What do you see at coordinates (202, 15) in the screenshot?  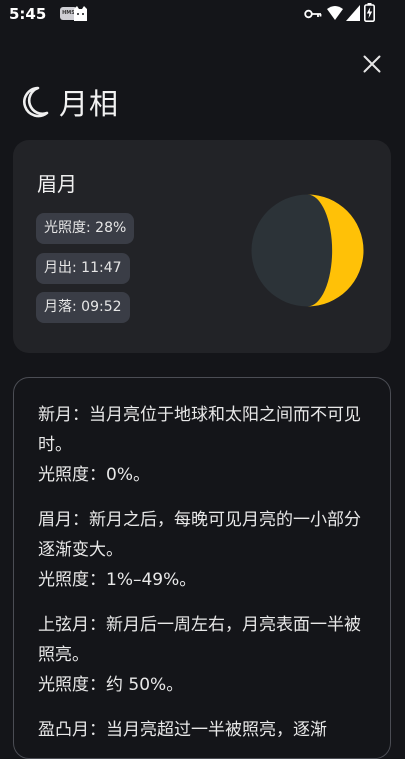 I see `status-bar: 5:45 HMS` at bounding box center [202, 15].